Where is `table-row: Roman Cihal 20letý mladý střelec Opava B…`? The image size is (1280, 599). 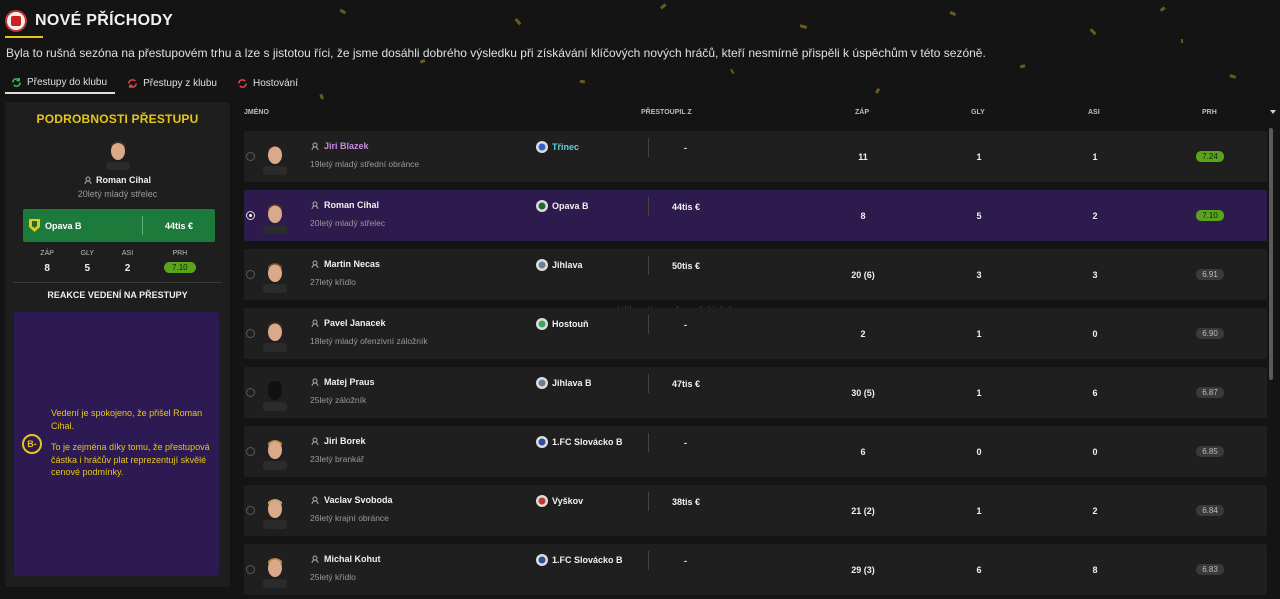
table-row: Roman Cihal 20letý mladý střelec Opava B… is located at coordinates (755, 215).